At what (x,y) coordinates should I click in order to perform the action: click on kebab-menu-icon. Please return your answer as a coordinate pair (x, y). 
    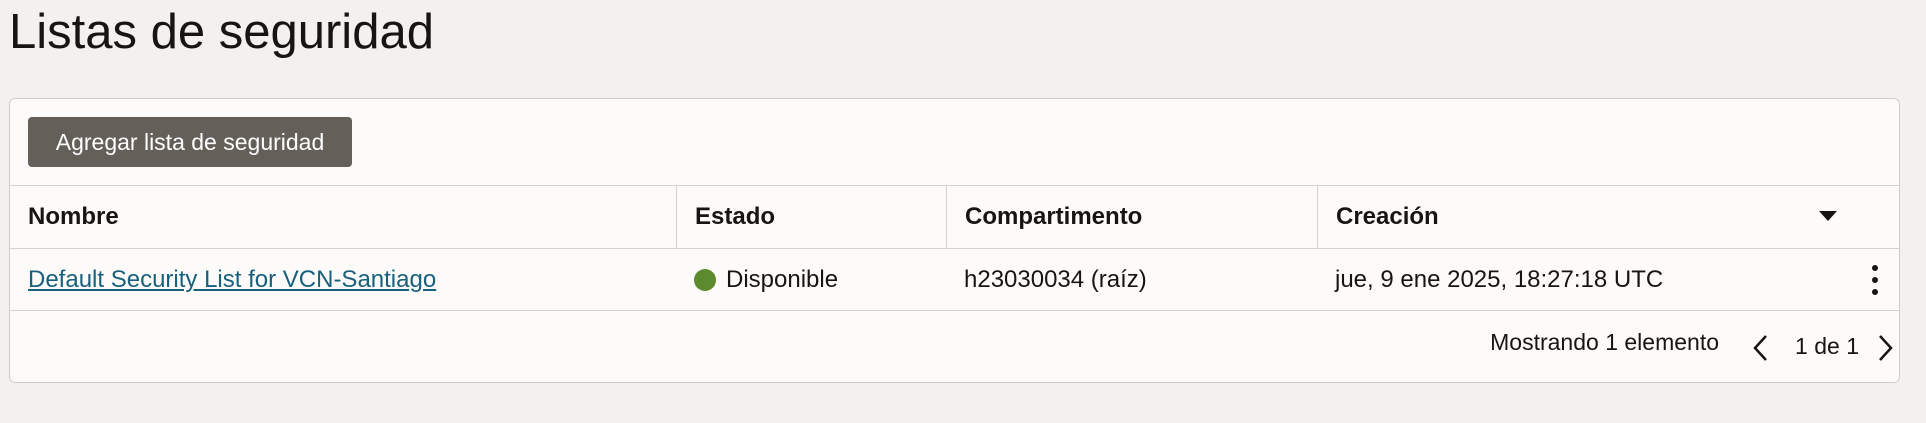
    Looking at the image, I should click on (1875, 280).